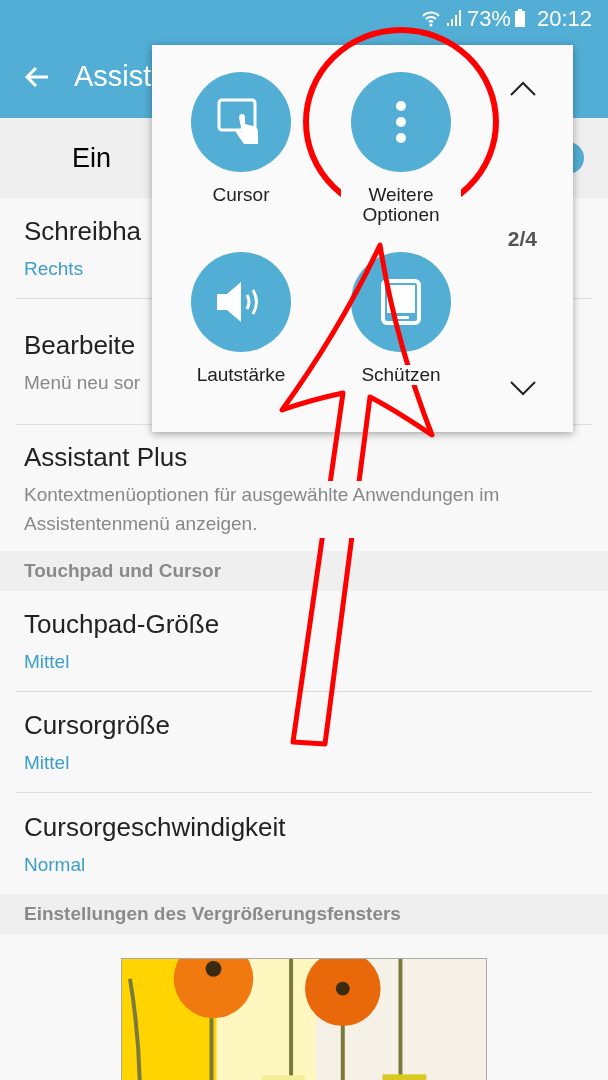  I want to click on section-header: Einstellungen des Vergrößerungsfensters, so click(304, 914).